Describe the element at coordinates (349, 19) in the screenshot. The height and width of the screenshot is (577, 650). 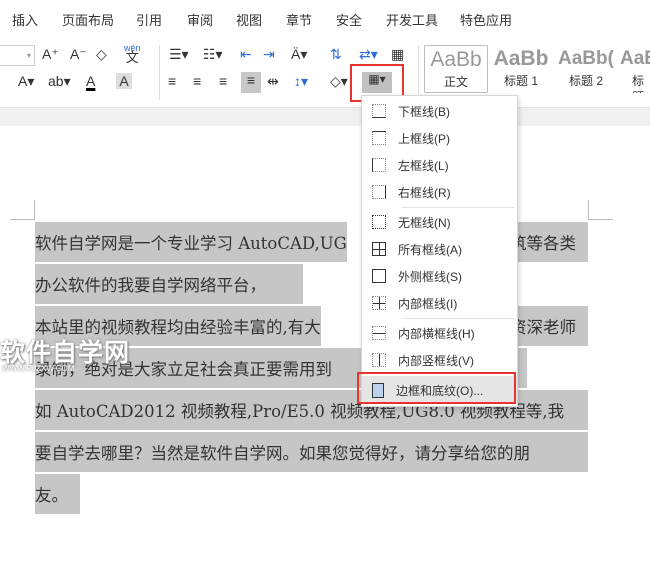
I see `tab-security: 安全` at that location.